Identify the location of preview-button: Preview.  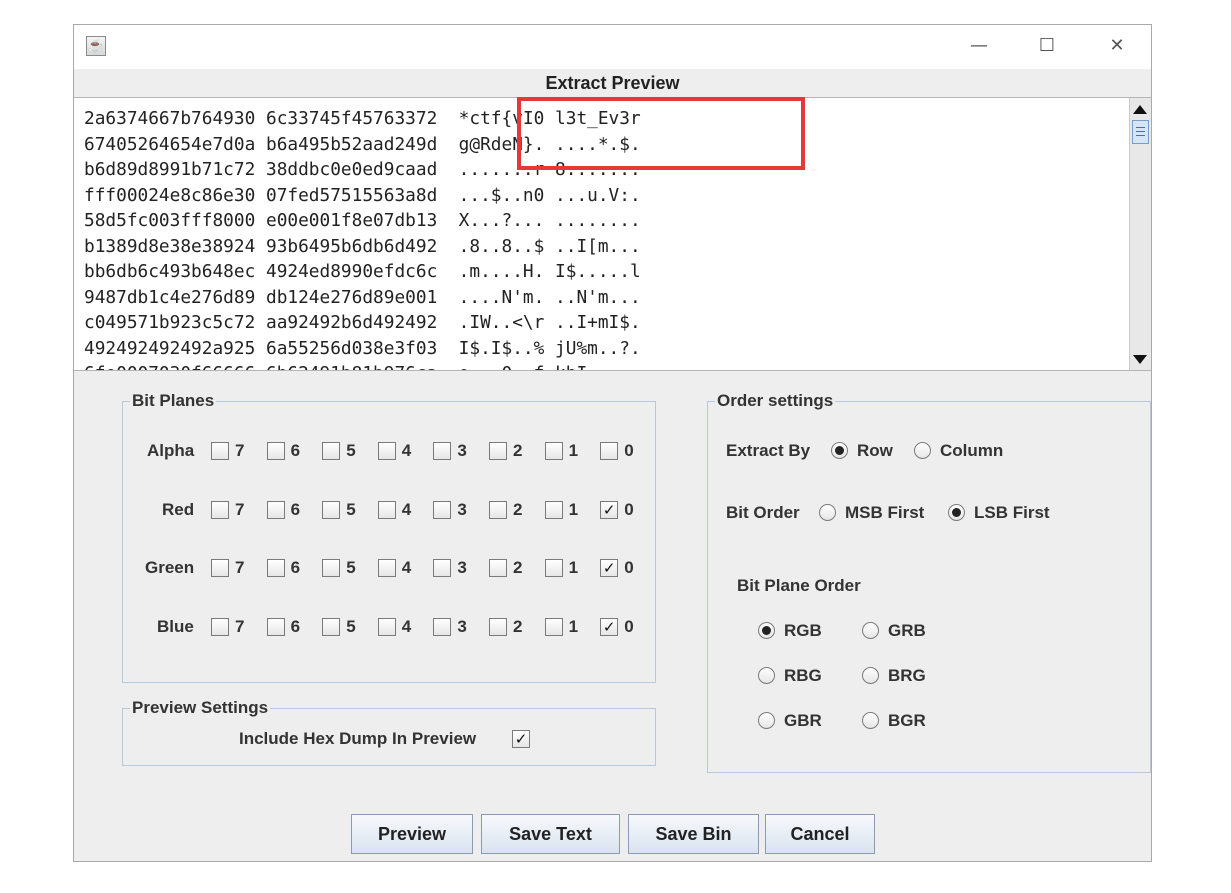
(412, 834).